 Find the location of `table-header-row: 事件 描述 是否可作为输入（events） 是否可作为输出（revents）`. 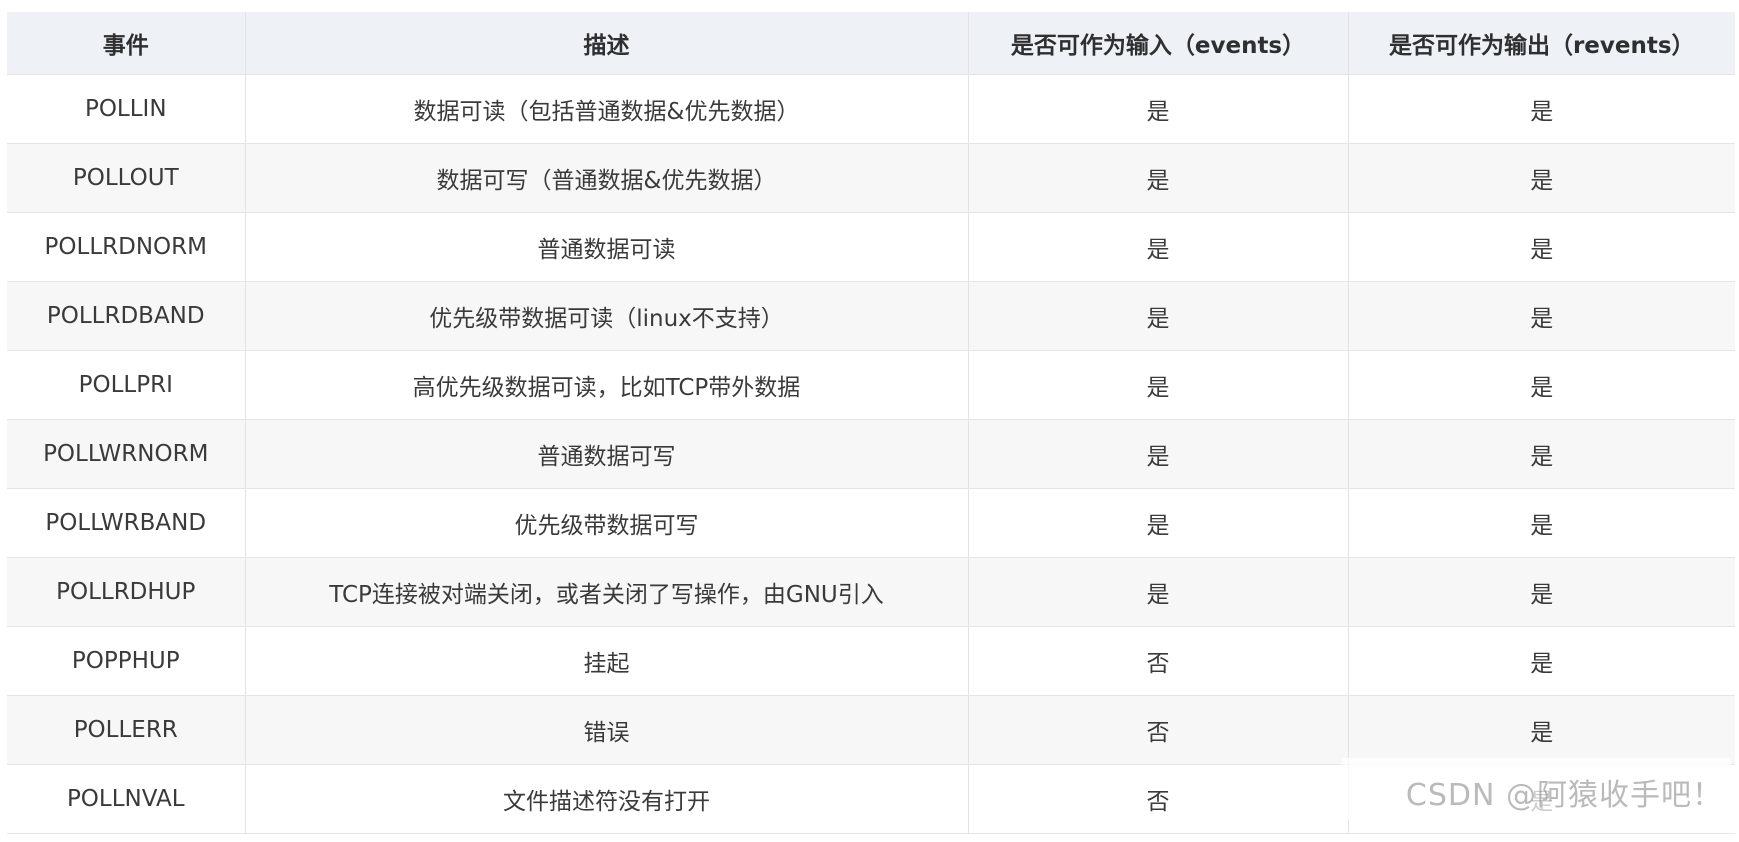

table-header-row: 事件 描述 是否可作为输入（events） 是否可作为输出（revents） is located at coordinates (871, 43).